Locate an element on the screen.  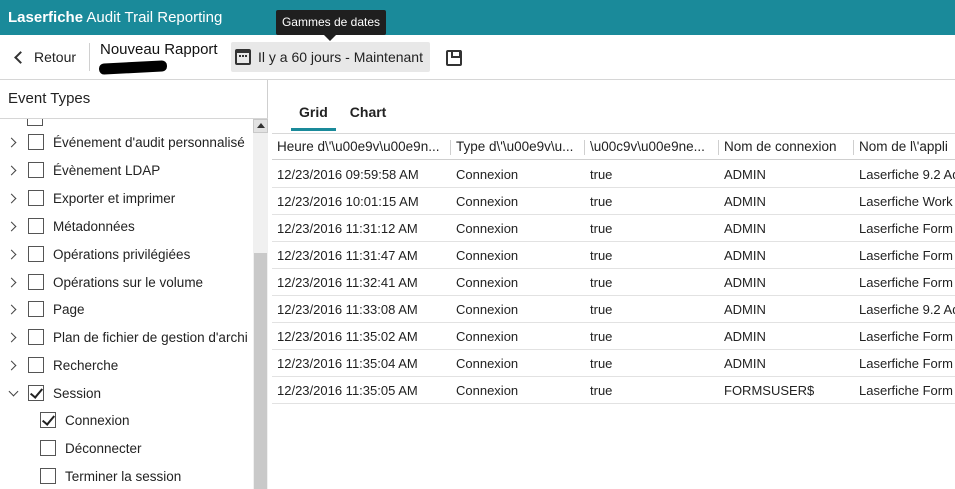
tree-item-label: Événement d'audit personnalisé is located at coordinates (149, 142).